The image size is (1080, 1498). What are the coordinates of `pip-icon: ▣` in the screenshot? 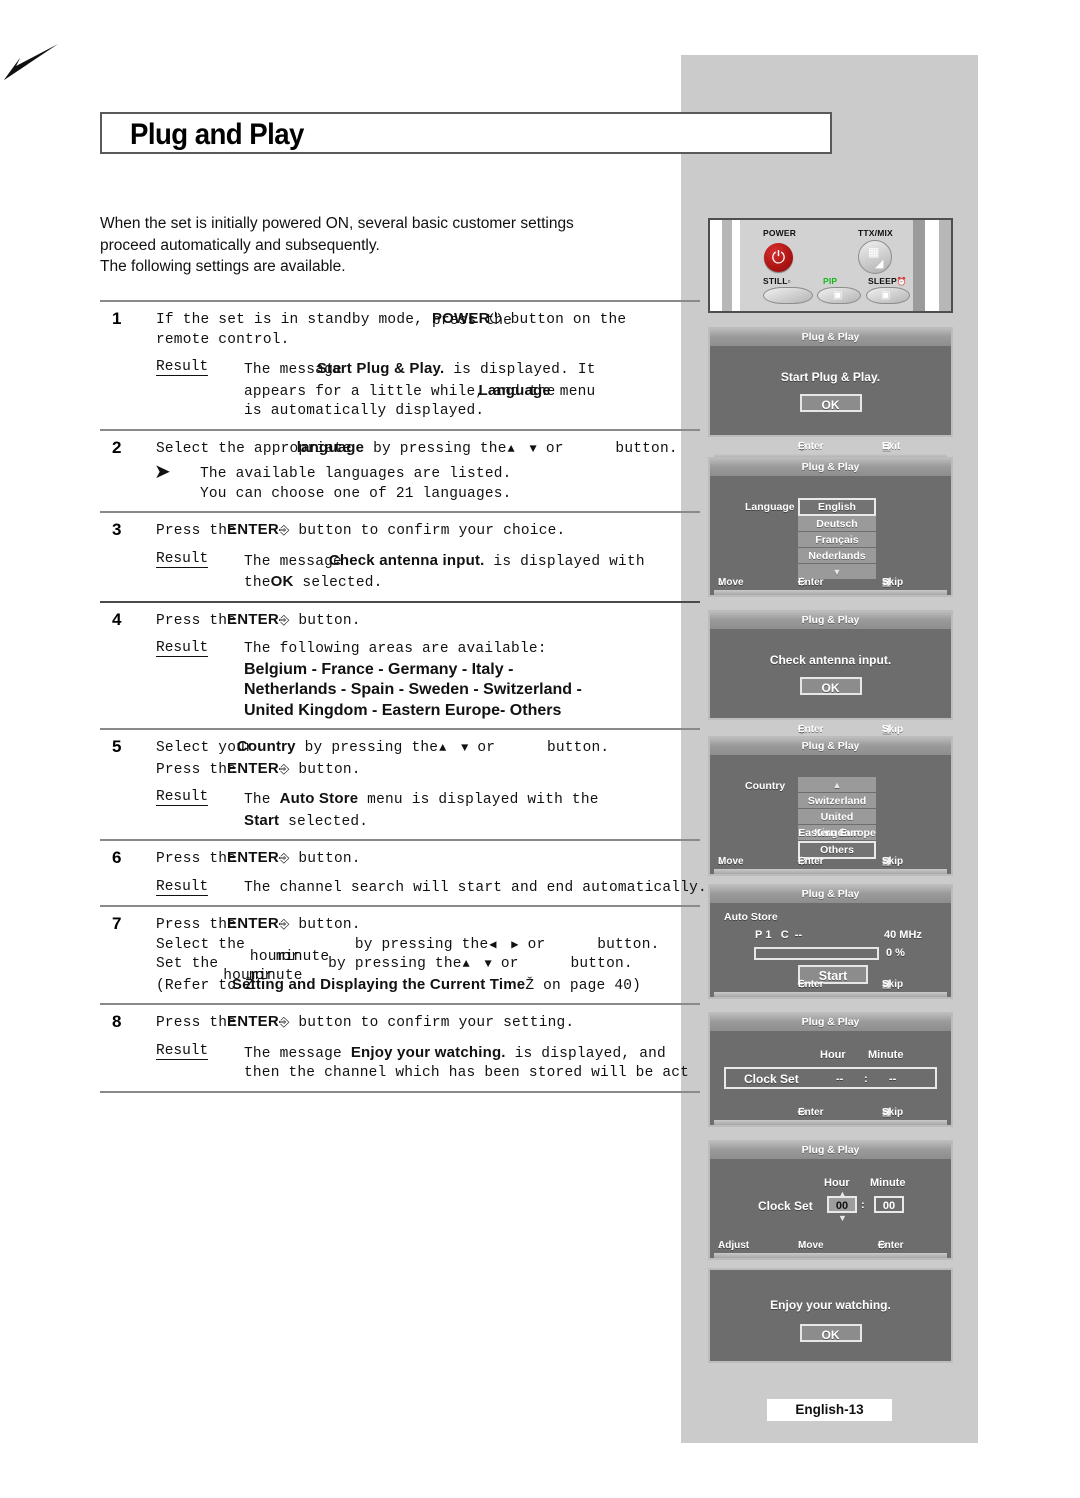 It's located at (838, 295).